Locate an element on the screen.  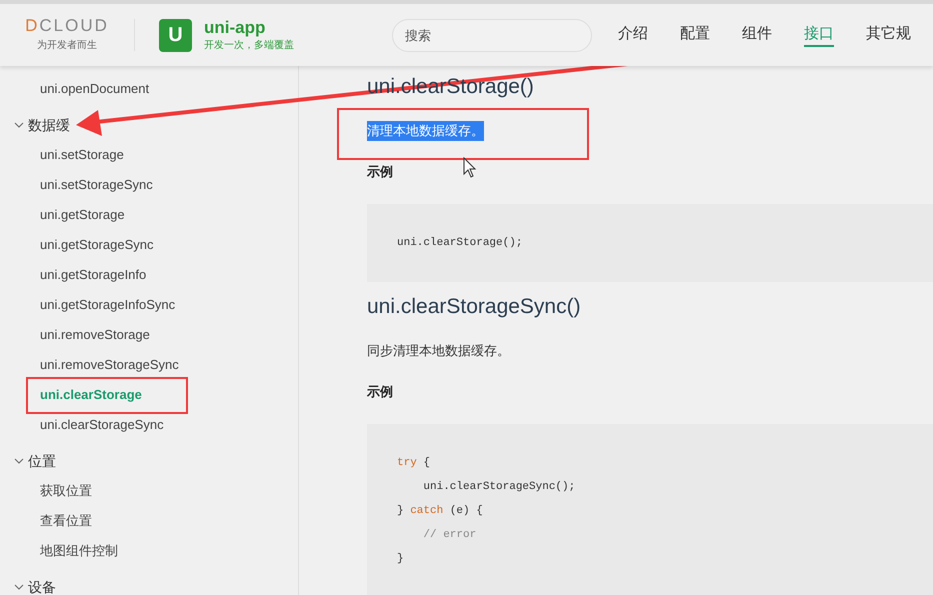
sidebar-link: uni.openDocument is located at coordinates (95, 89).